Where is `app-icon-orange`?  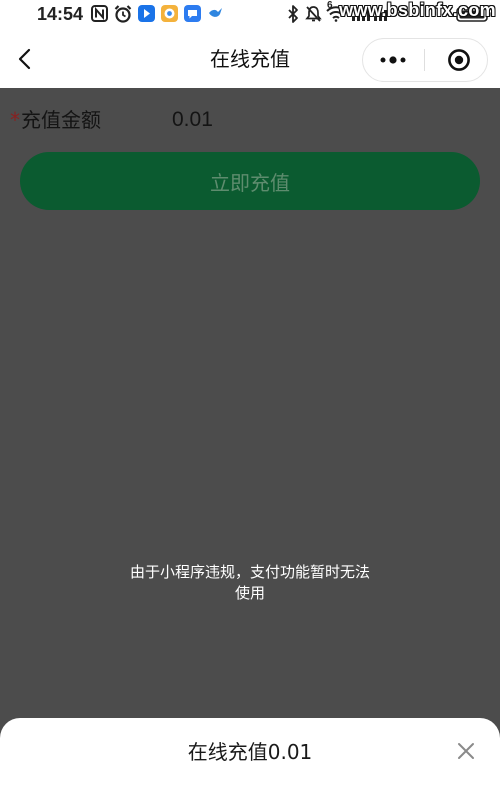
app-icon-orange is located at coordinates (169, 13).